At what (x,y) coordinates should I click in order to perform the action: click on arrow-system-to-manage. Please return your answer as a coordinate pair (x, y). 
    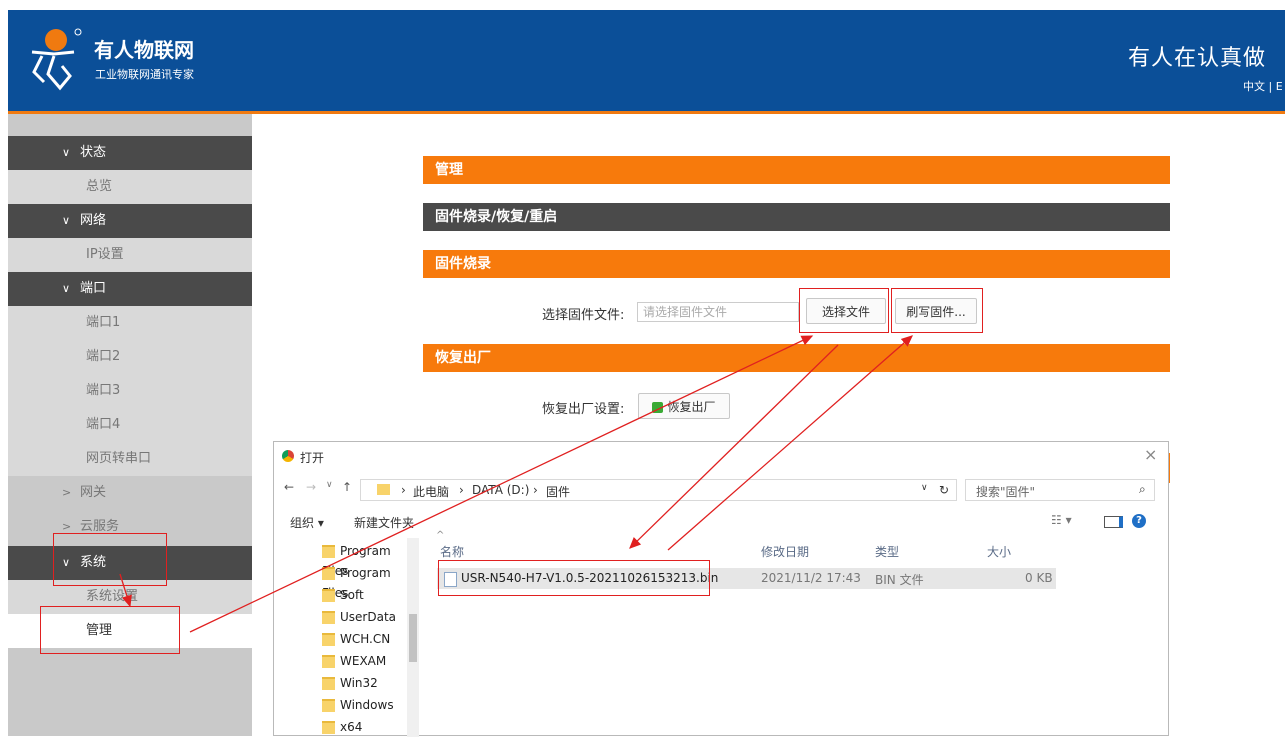
    Looking at the image, I should click on (125, 590).